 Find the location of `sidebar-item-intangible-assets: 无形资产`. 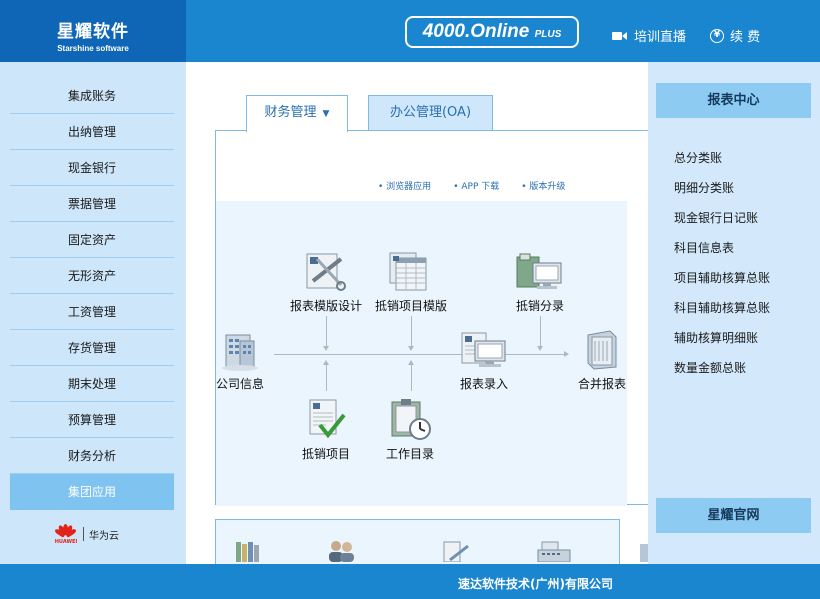

sidebar-item-intangible-assets: 无形资产 is located at coordinates (92, 276).